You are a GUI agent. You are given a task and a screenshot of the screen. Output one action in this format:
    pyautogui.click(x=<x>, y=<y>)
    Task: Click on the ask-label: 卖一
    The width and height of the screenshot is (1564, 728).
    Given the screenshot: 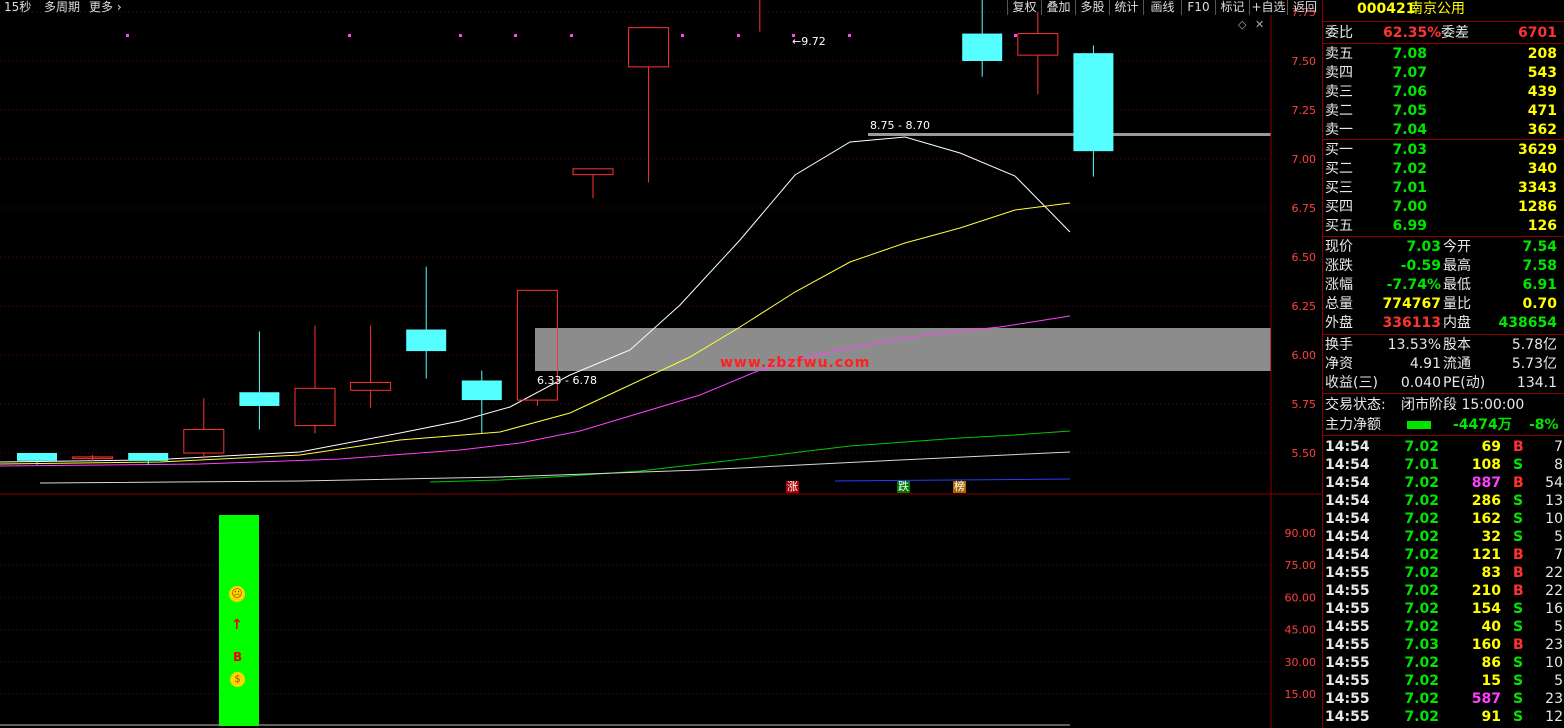 What is the action you would take?
    pyautogui.click(x=1339, y=130)
    